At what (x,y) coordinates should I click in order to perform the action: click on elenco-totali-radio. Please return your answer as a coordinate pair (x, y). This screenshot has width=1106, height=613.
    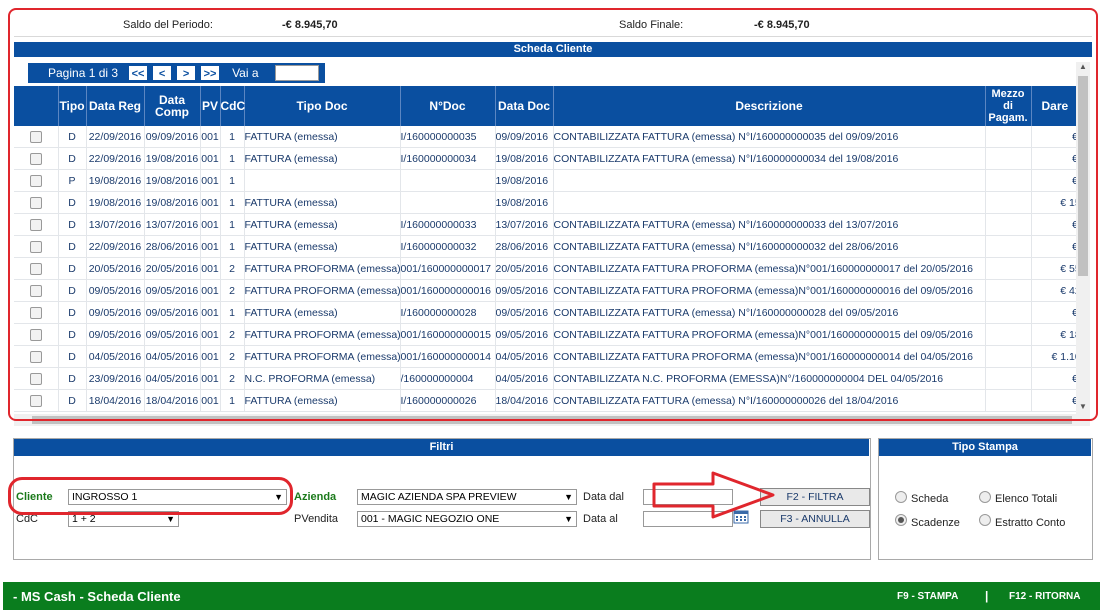
    Looking at the image, I should click on (985, 497).